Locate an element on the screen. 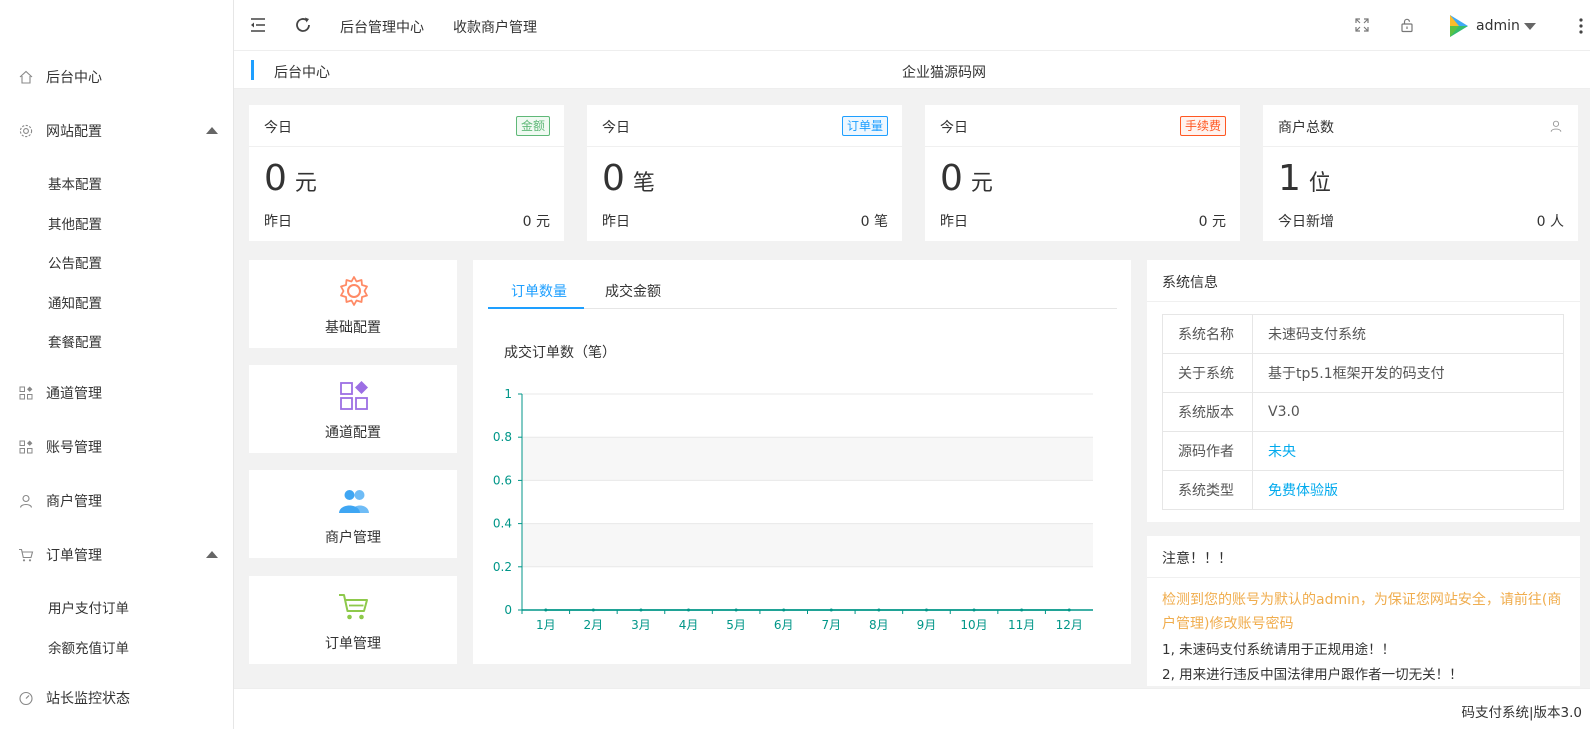  table-key: 关于系统 is located at coordinates (1207, 373).